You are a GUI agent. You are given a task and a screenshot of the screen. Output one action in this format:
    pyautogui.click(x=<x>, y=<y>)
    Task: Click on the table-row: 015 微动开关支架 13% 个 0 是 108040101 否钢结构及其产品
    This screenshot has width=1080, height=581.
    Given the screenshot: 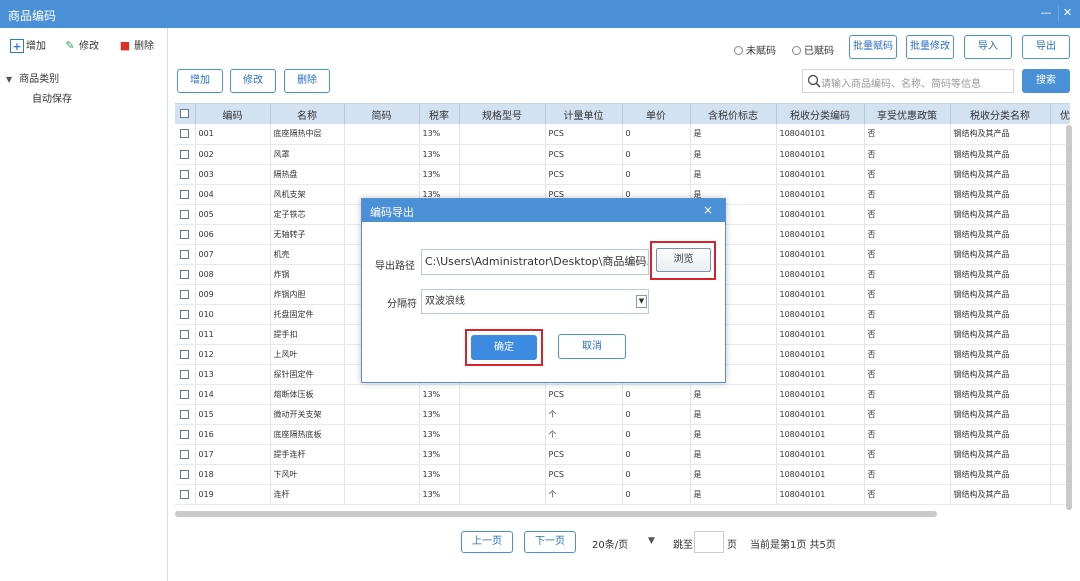 What is the action you would take?
    pyautogui.click(x=622, y=414)
    